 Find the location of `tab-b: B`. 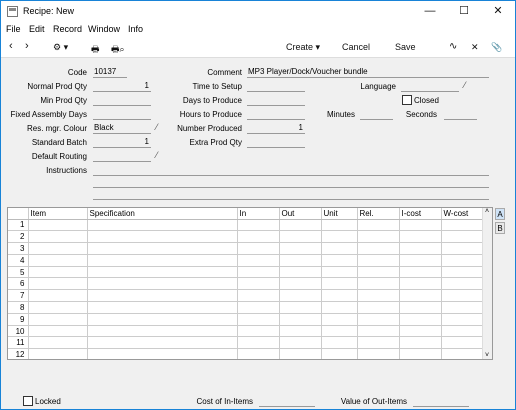

tab-b: B is located at coordinates (500, 228).